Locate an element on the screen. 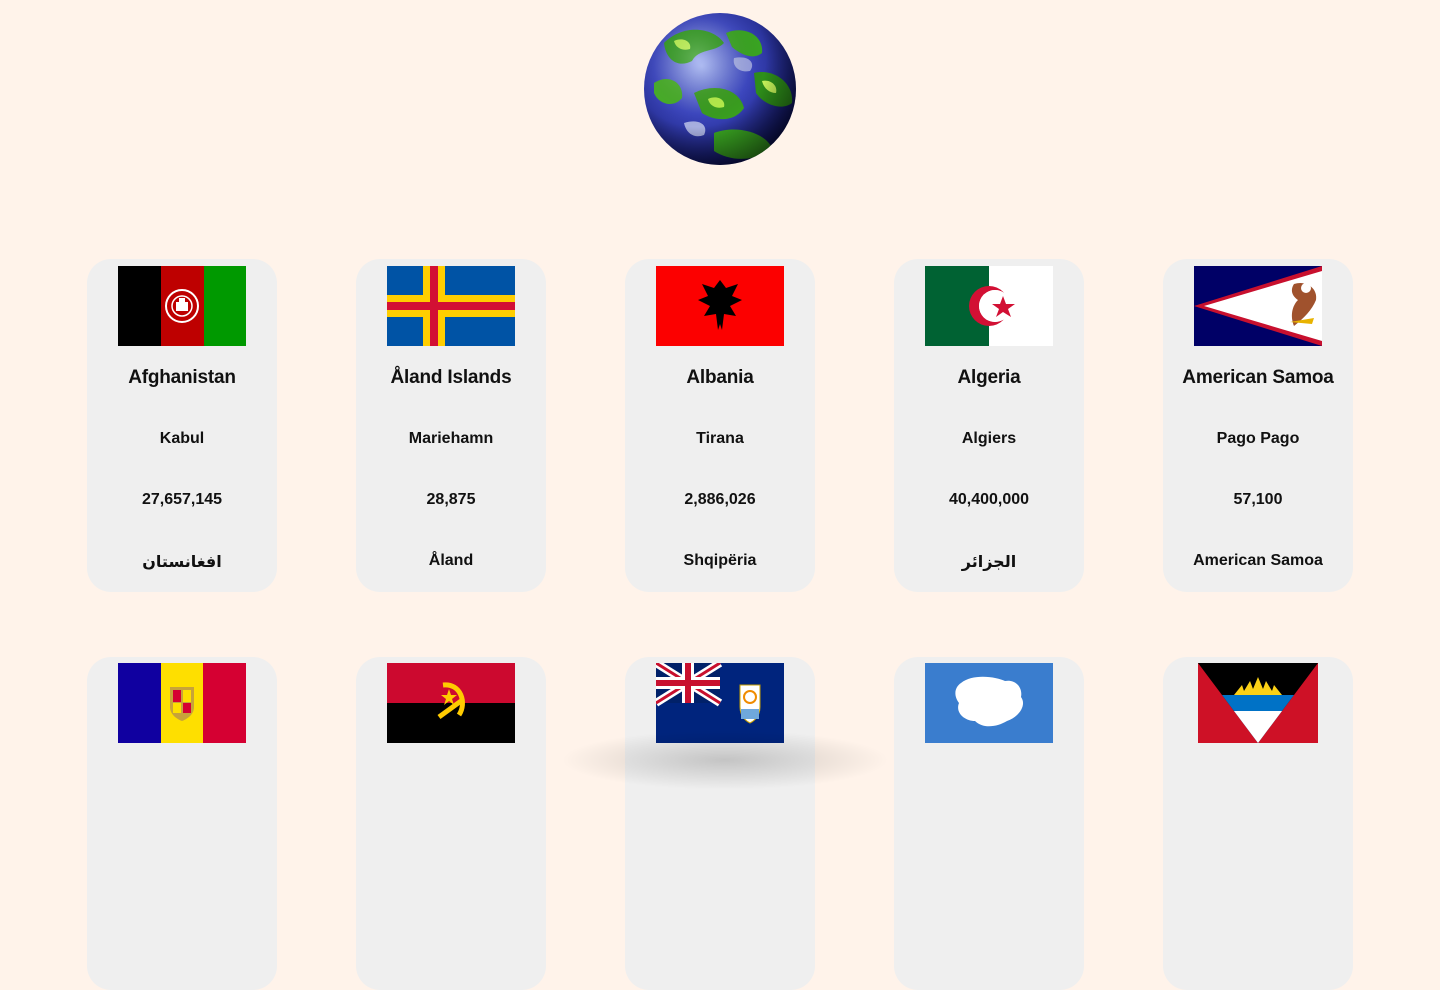  country-card-aland-islands: Åland Islands Mariehamn 28,875 Åland is located at coordinates (451, 425).